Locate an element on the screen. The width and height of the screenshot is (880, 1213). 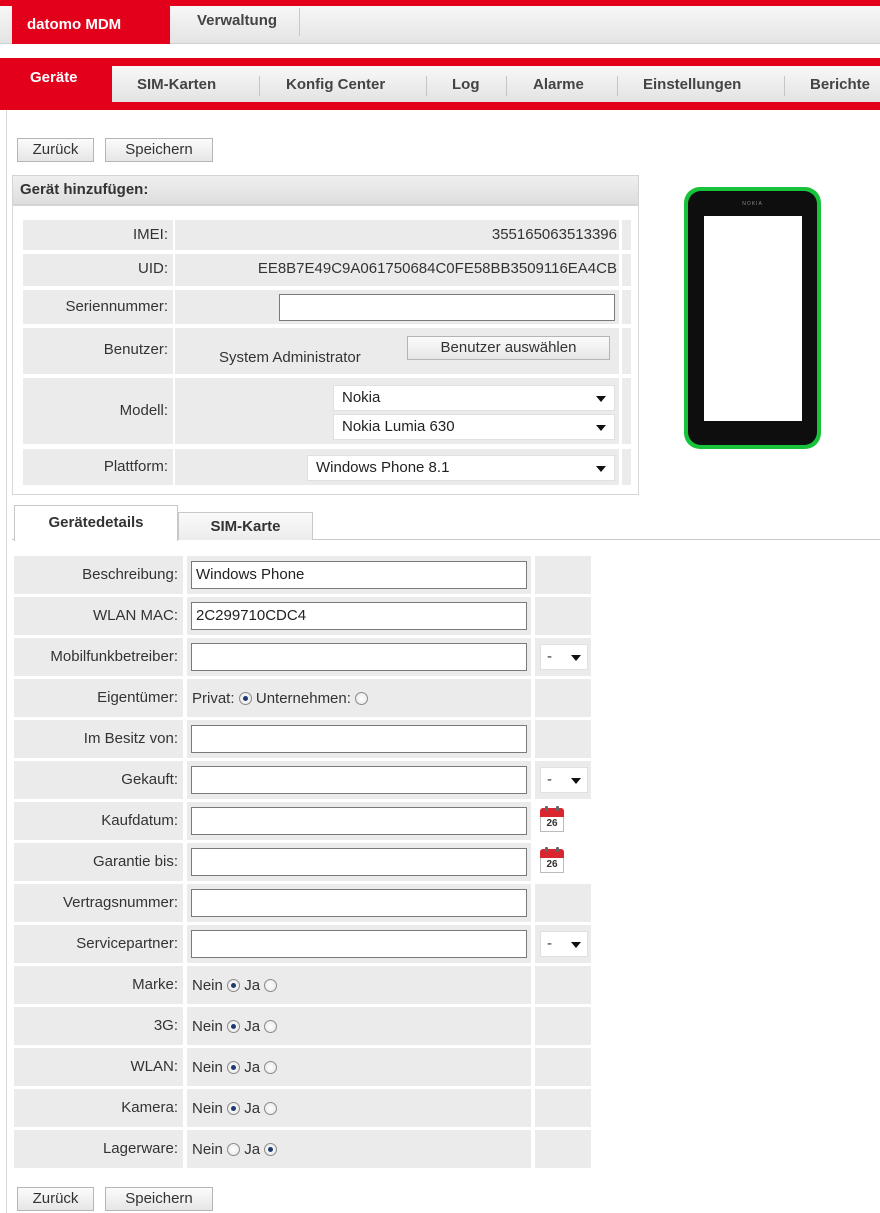
serial-input is located at coordinates (447, 307).